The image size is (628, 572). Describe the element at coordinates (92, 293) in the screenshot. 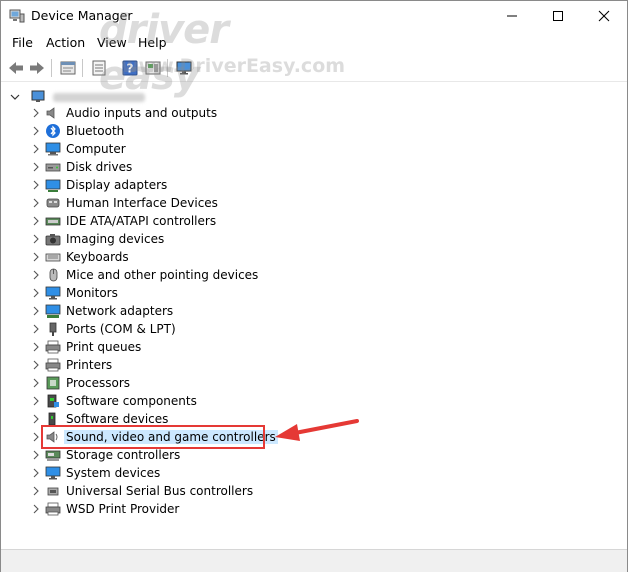

I see `tree-item-label: Monitors` at that location.